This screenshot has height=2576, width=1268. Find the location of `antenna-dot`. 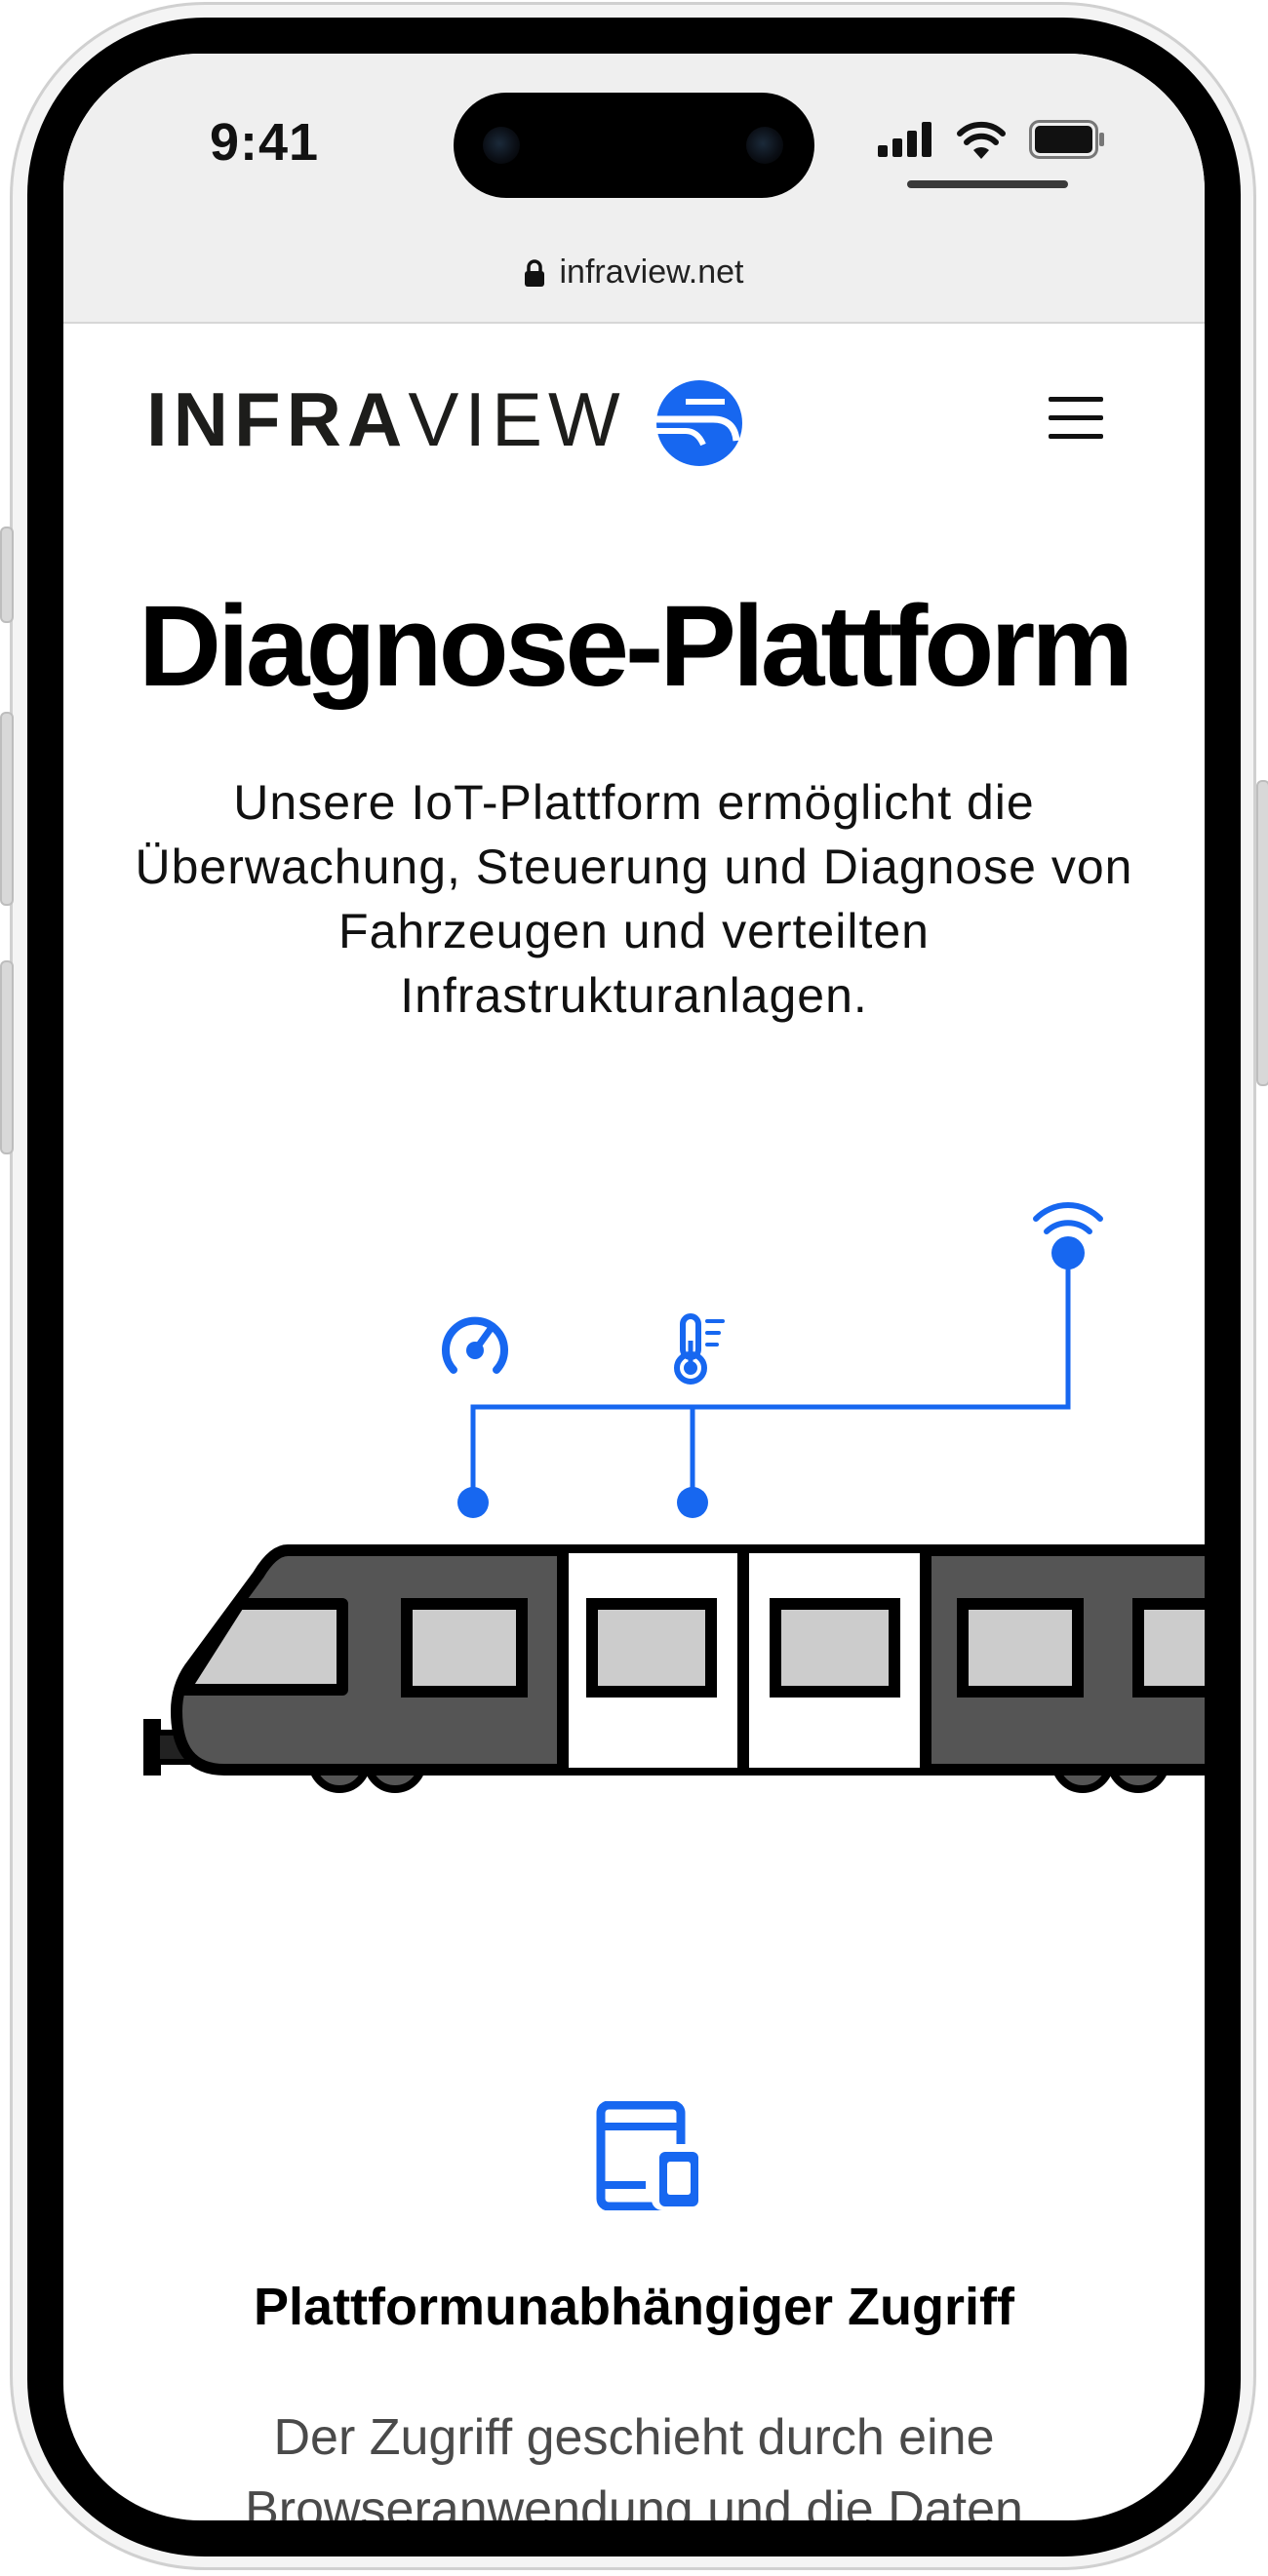

antenna-dot is located at coordinates (1068, 1252).